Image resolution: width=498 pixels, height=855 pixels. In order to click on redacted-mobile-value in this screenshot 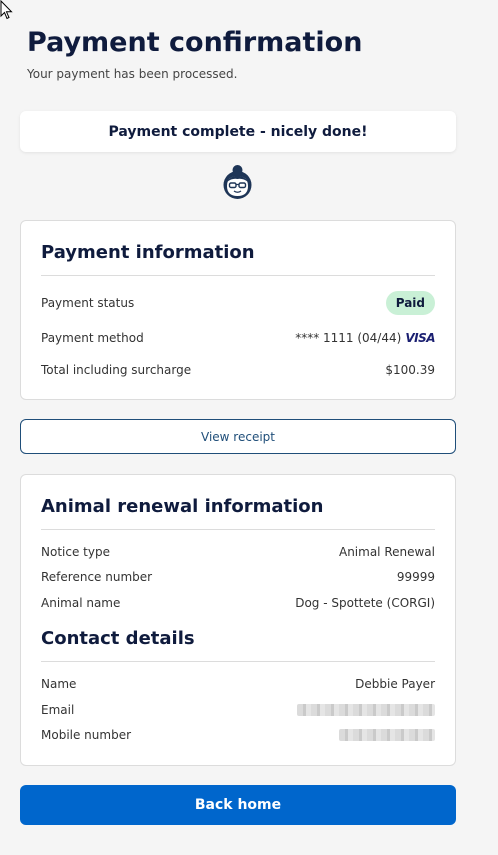, I will do `click(387, 735)`.